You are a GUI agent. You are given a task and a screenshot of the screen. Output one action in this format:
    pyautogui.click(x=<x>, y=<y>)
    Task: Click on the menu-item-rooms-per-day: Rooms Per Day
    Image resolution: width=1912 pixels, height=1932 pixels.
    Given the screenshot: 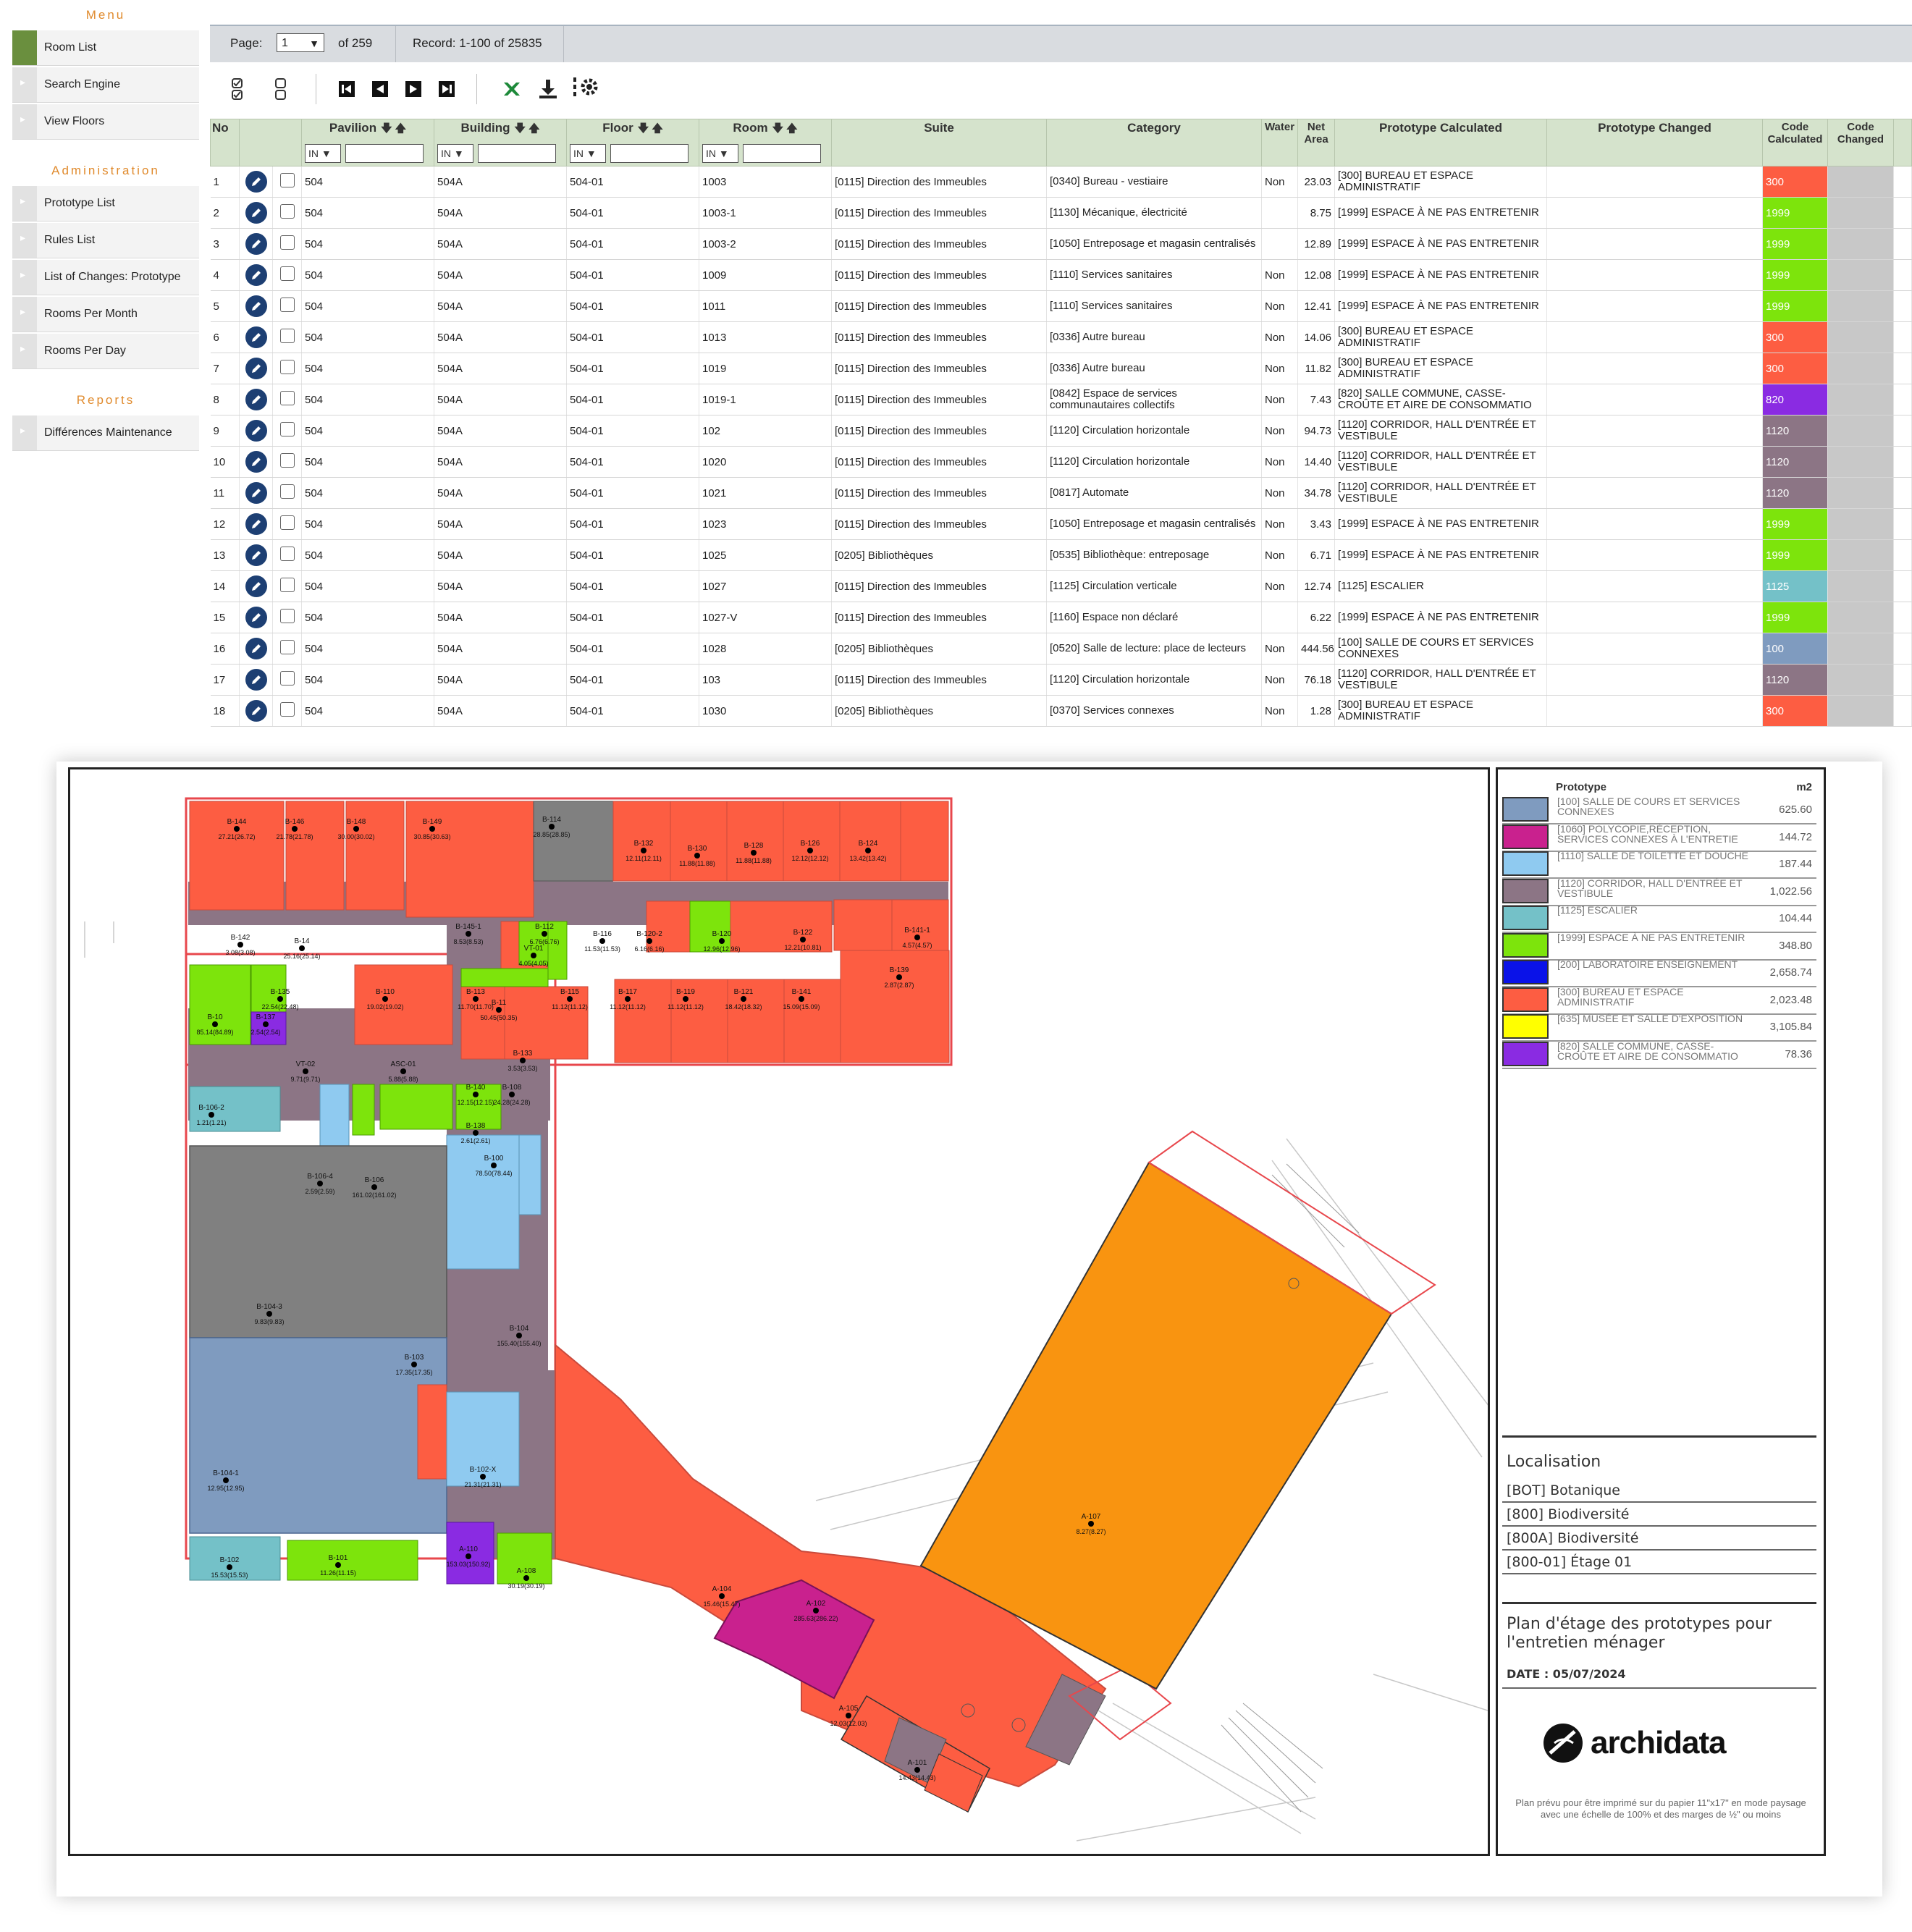 What is the action you would take?
    pyautogui.click(x=105, y=351)
    